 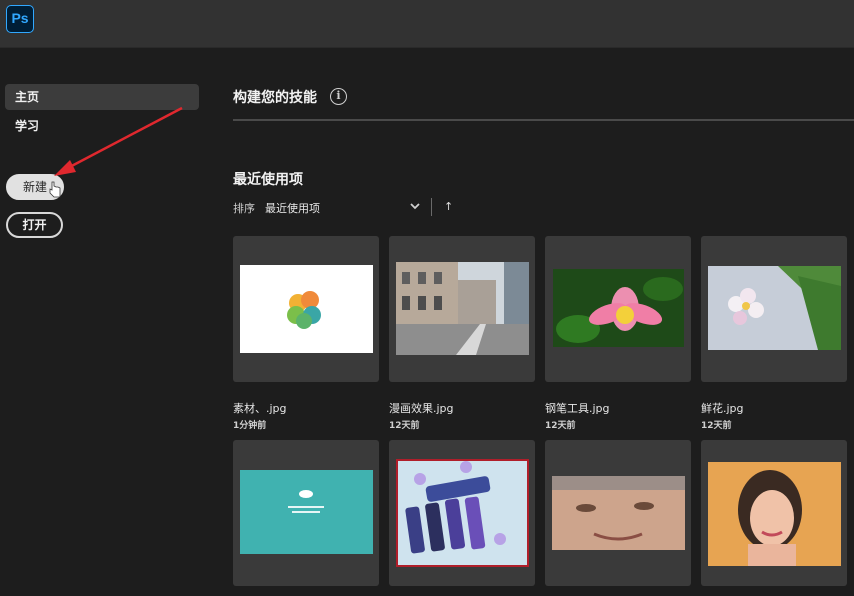 I want to click on file-name: 素材、.jpg, so click(x=260, y=408).